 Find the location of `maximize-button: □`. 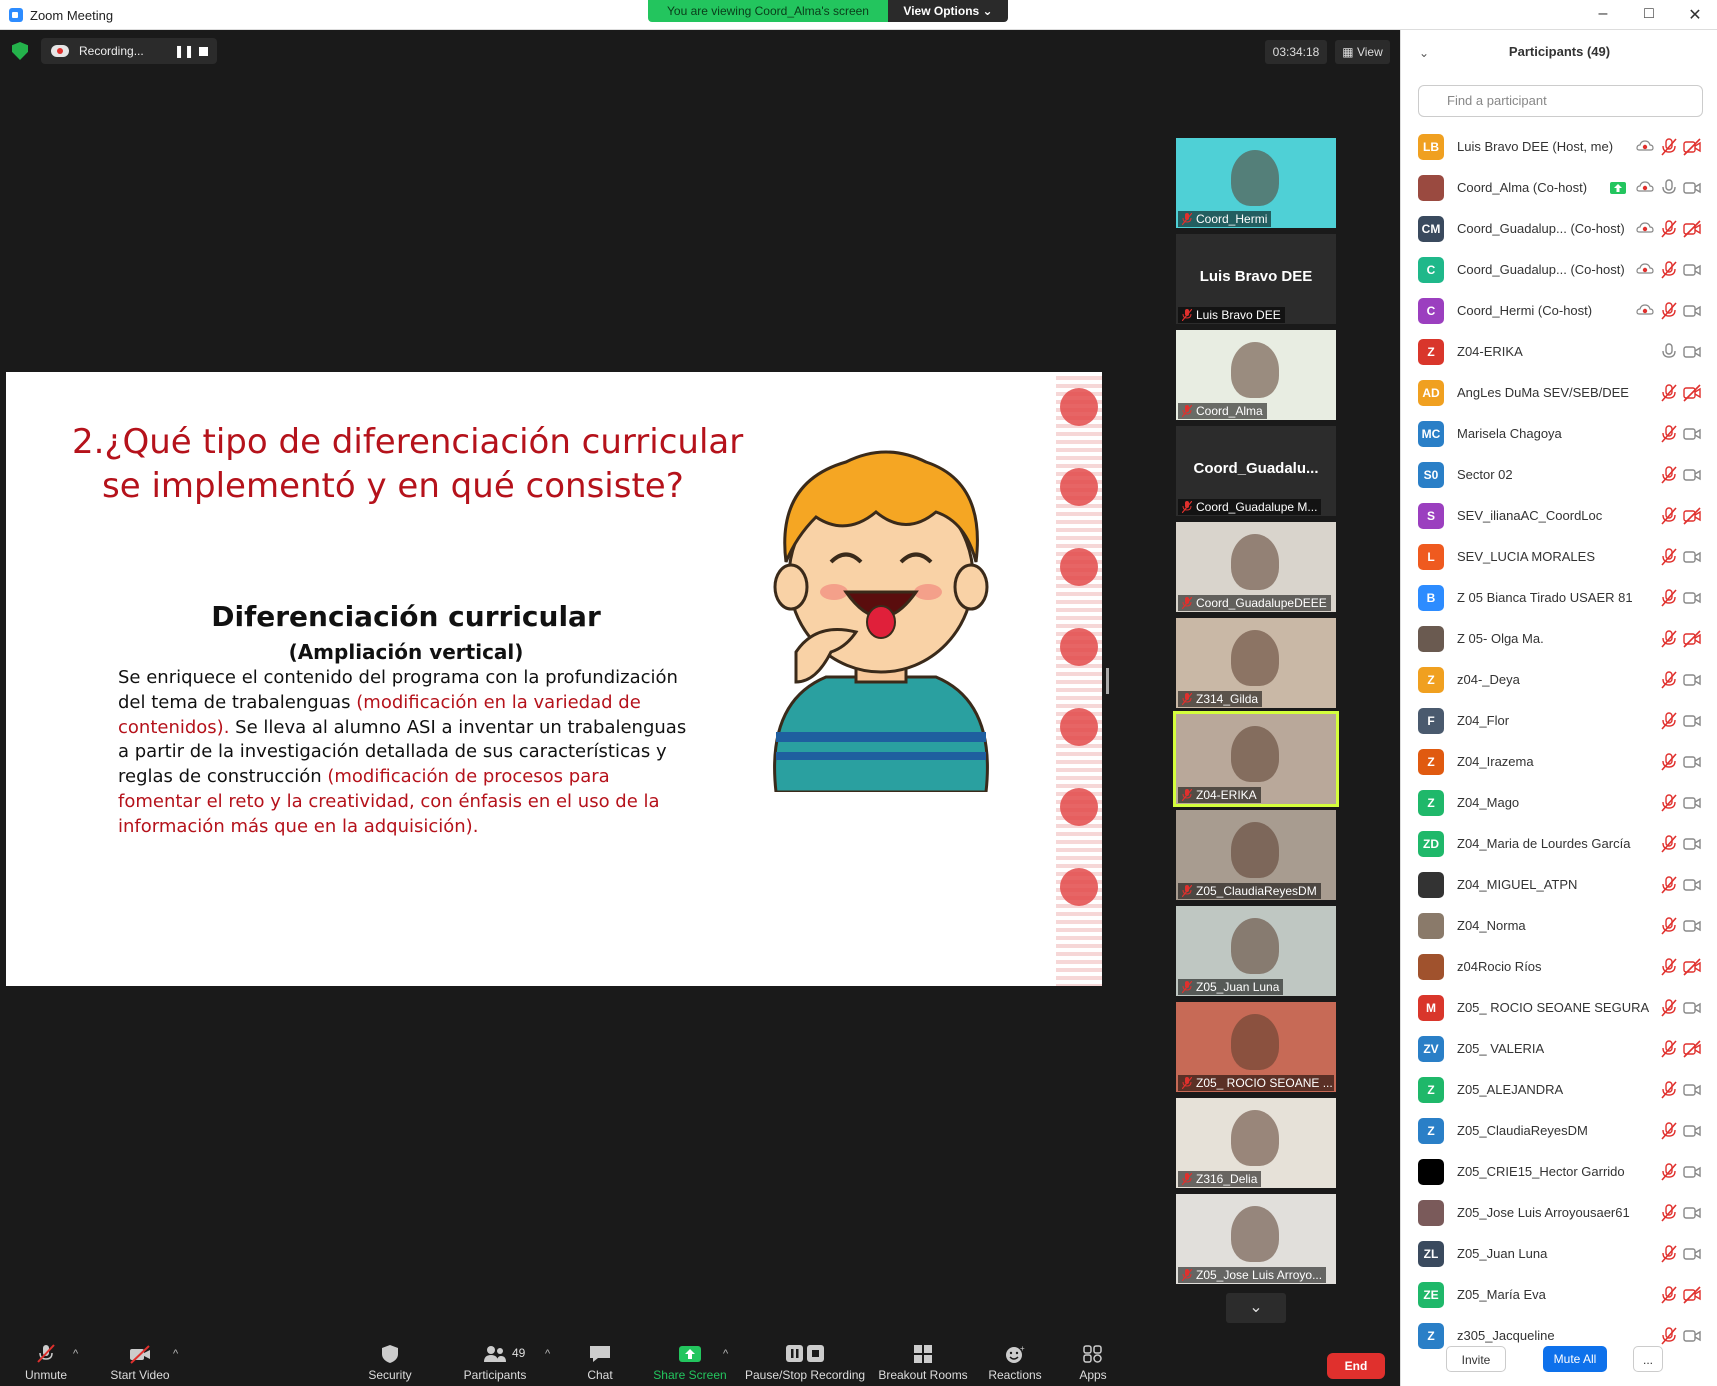

maximize-button: □ is located at coordinates (1649, 14).